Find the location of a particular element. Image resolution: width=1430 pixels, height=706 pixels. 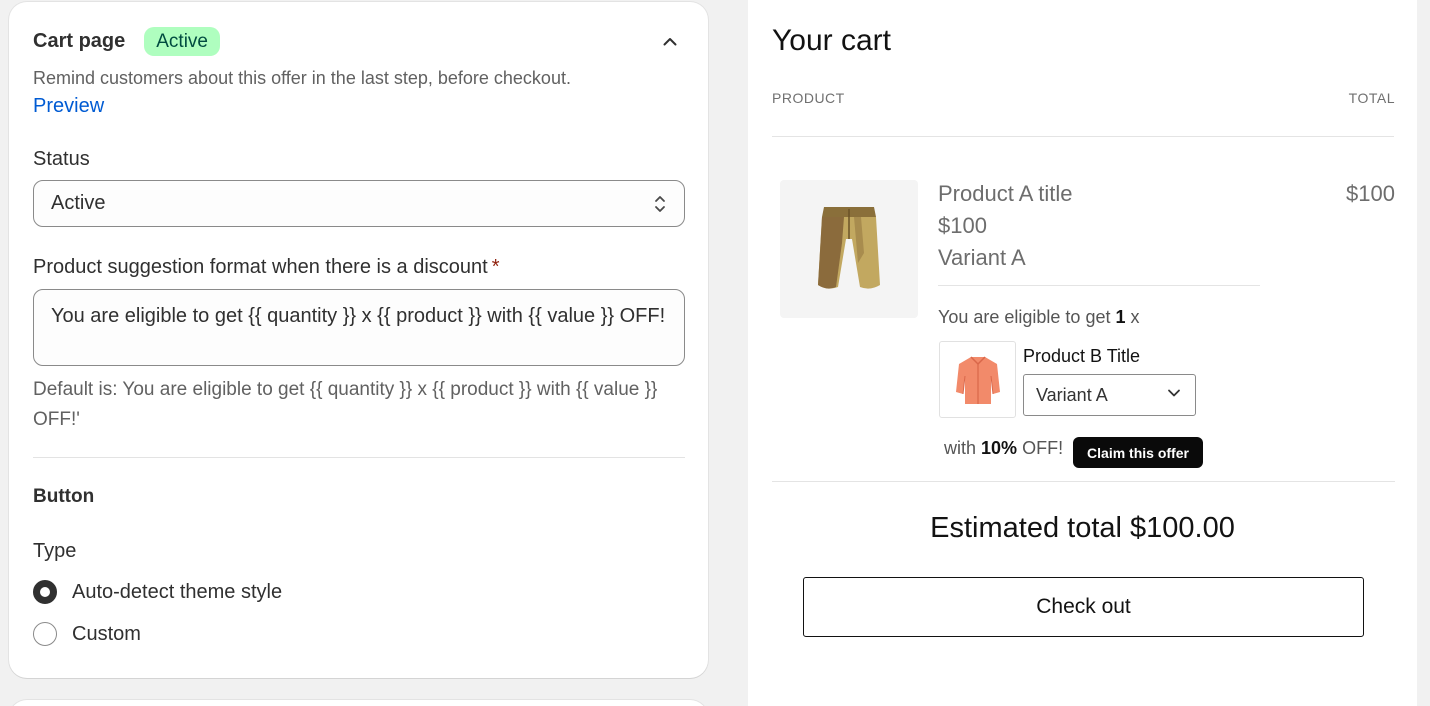

offer-discount-value: 10% is located at coordinates (999, 448).